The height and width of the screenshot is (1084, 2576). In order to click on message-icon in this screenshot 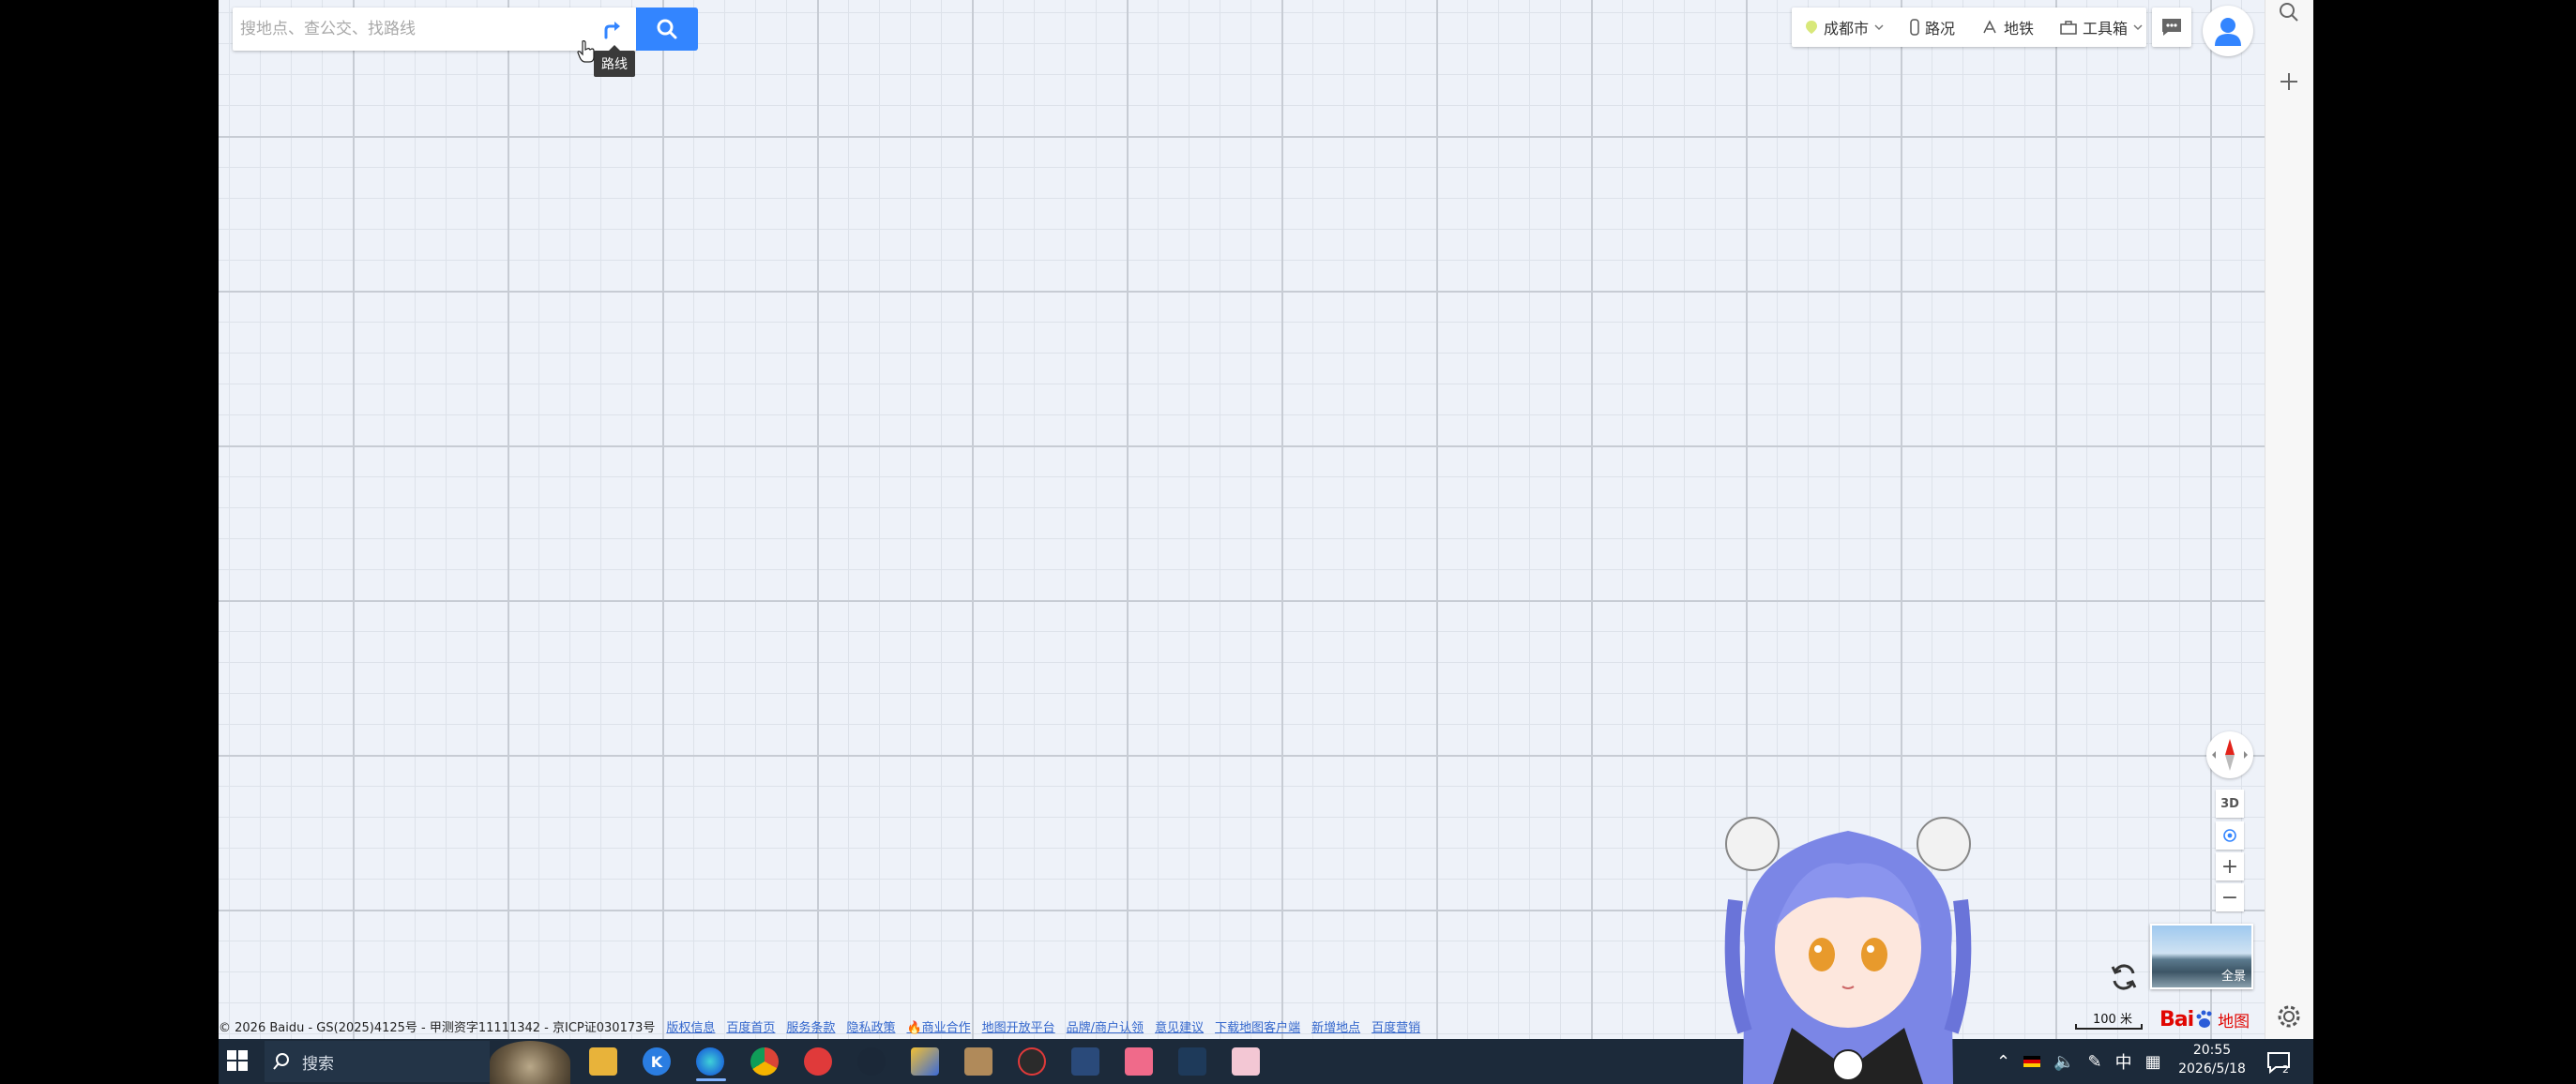, I will do `click(2171, 27)`.